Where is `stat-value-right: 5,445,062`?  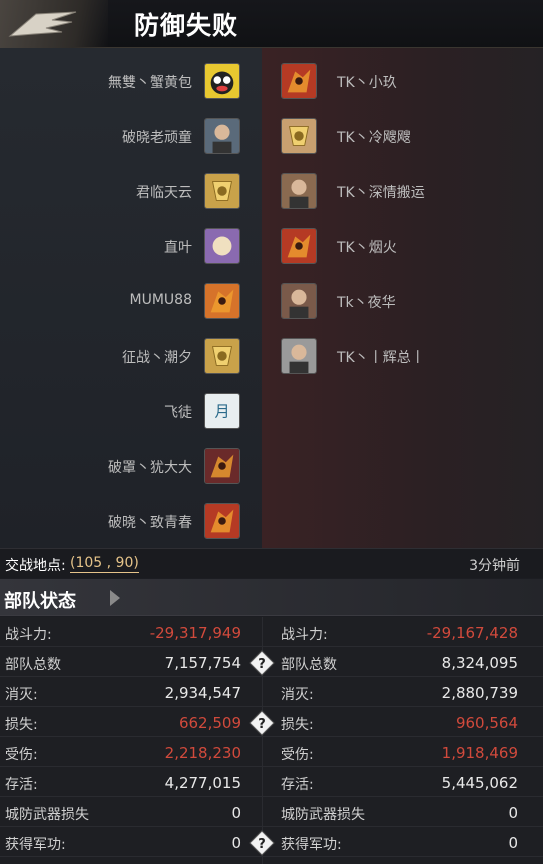 stat-value-right: 5,445,062 is located at coordinates (479, 783).